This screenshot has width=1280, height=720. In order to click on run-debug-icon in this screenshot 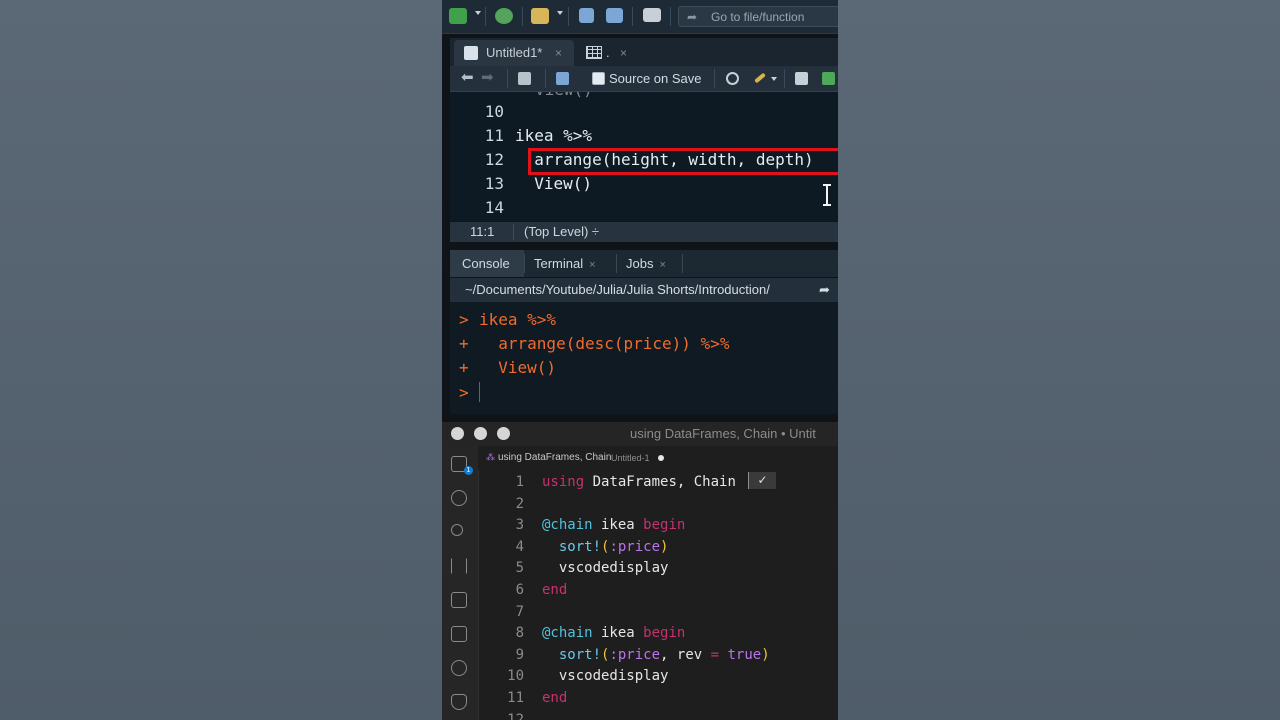, I will do `click(459, 566)`.